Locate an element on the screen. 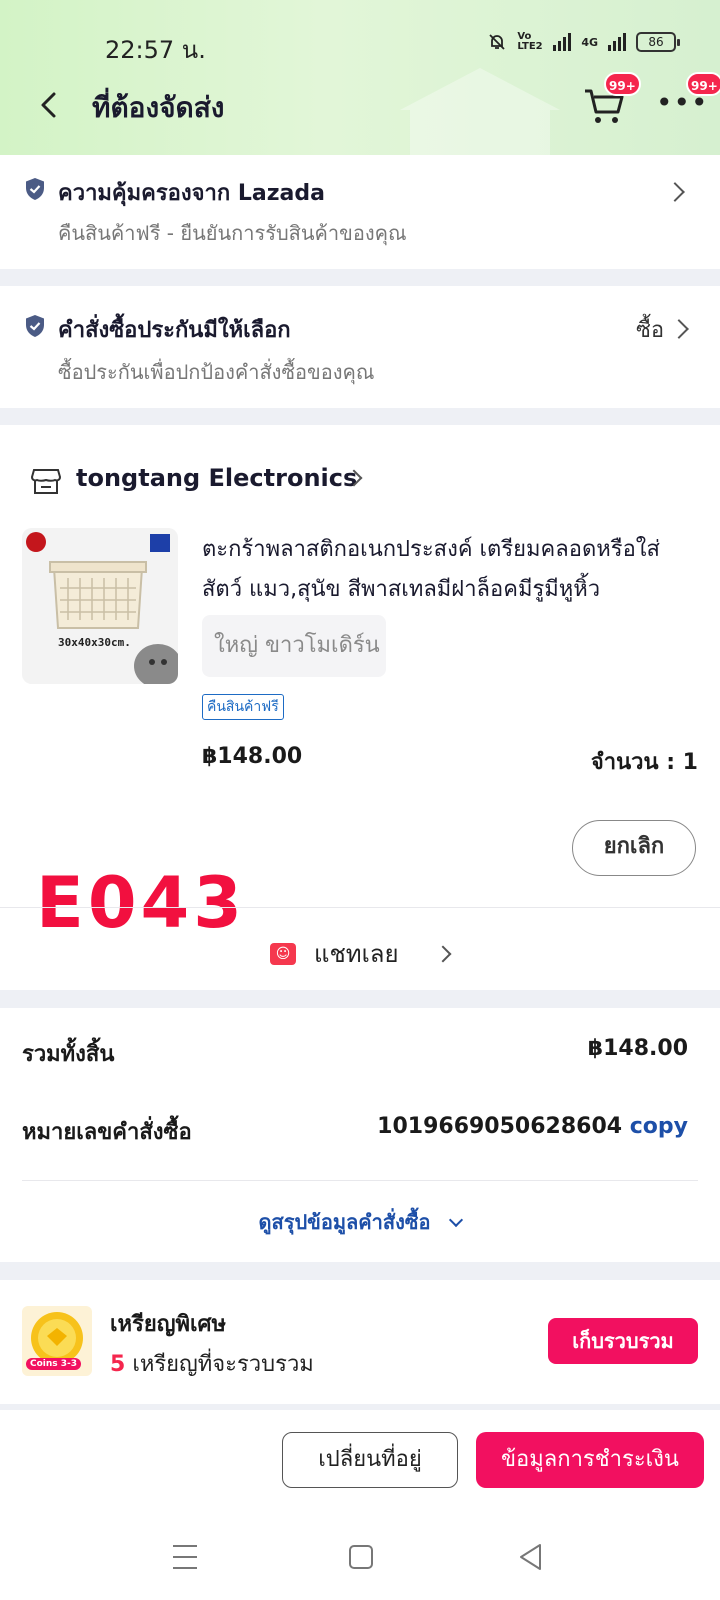 This screenshot has height=1600, width=720. battery-icon: 86 is located at coordinates (658, 42).